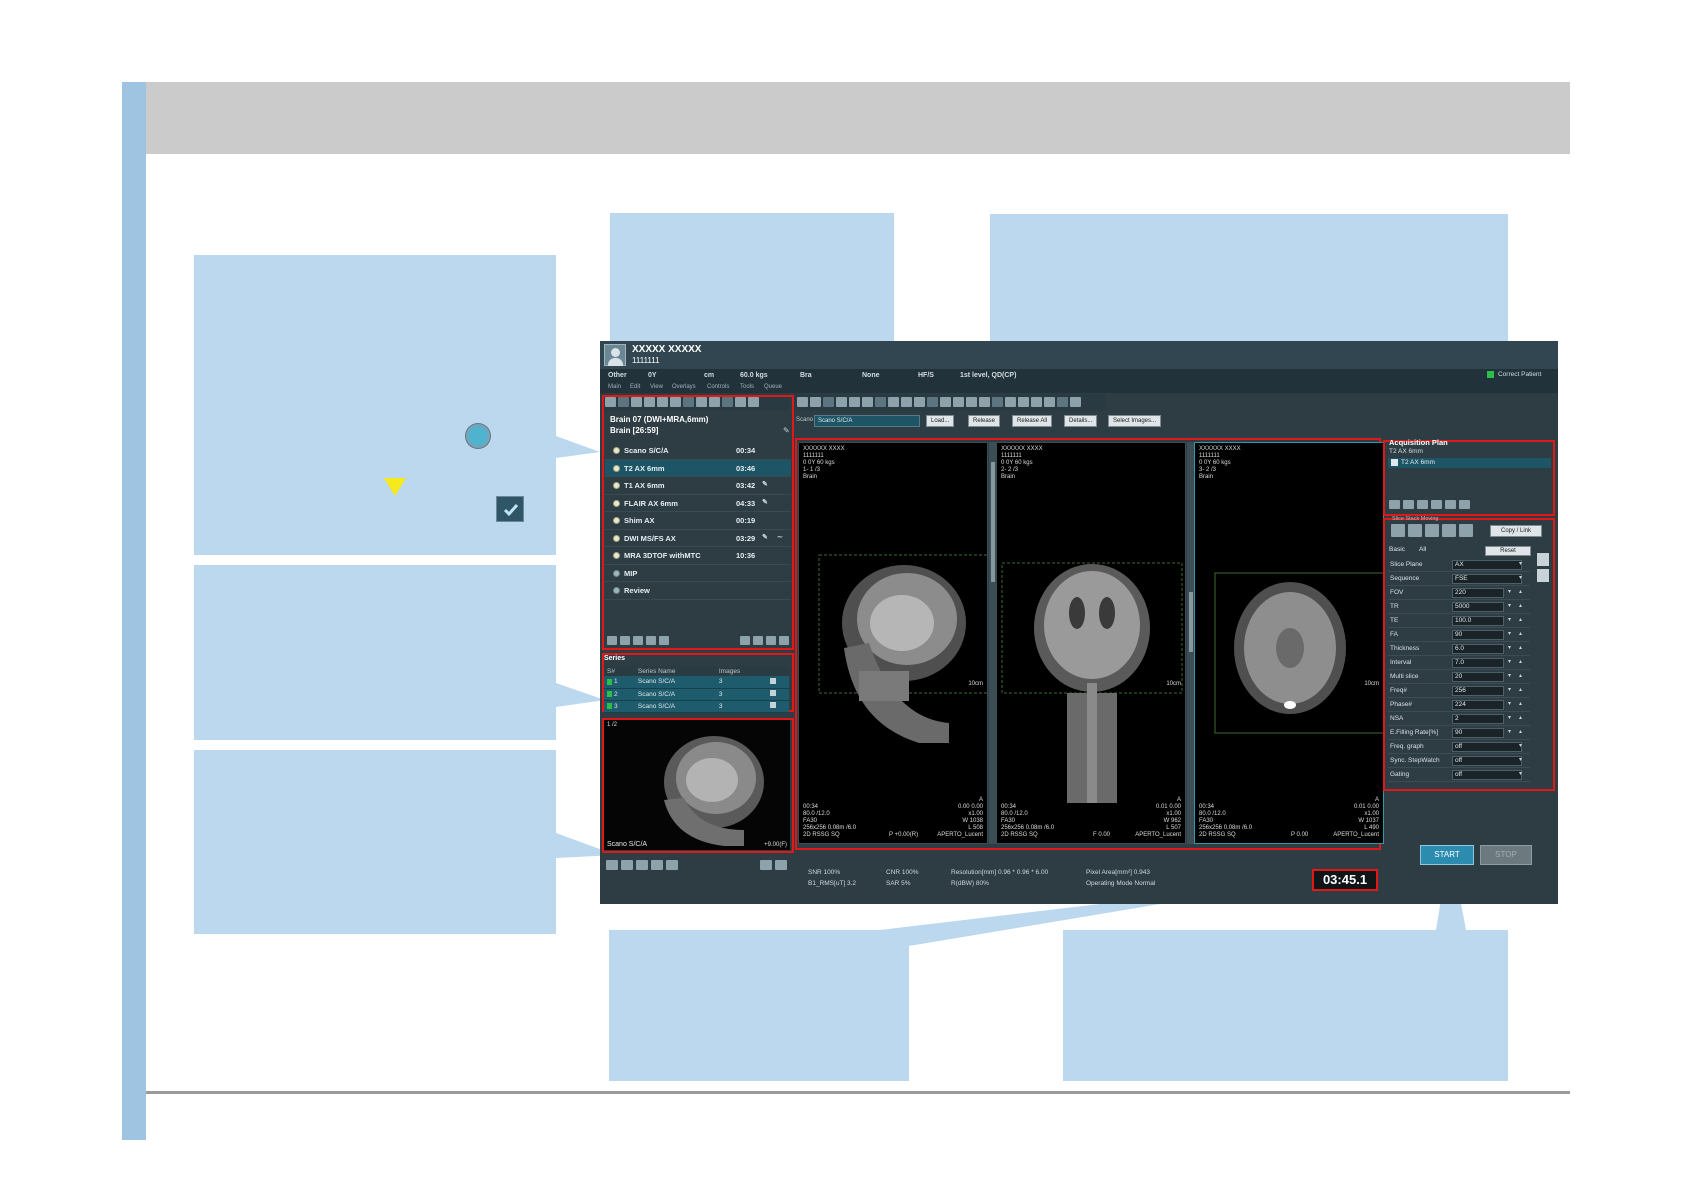 The image size is (1684, 1190). Describe the element at coordinates (625, 640) in the screenshot. I see `arrow-up-icon` at that location.